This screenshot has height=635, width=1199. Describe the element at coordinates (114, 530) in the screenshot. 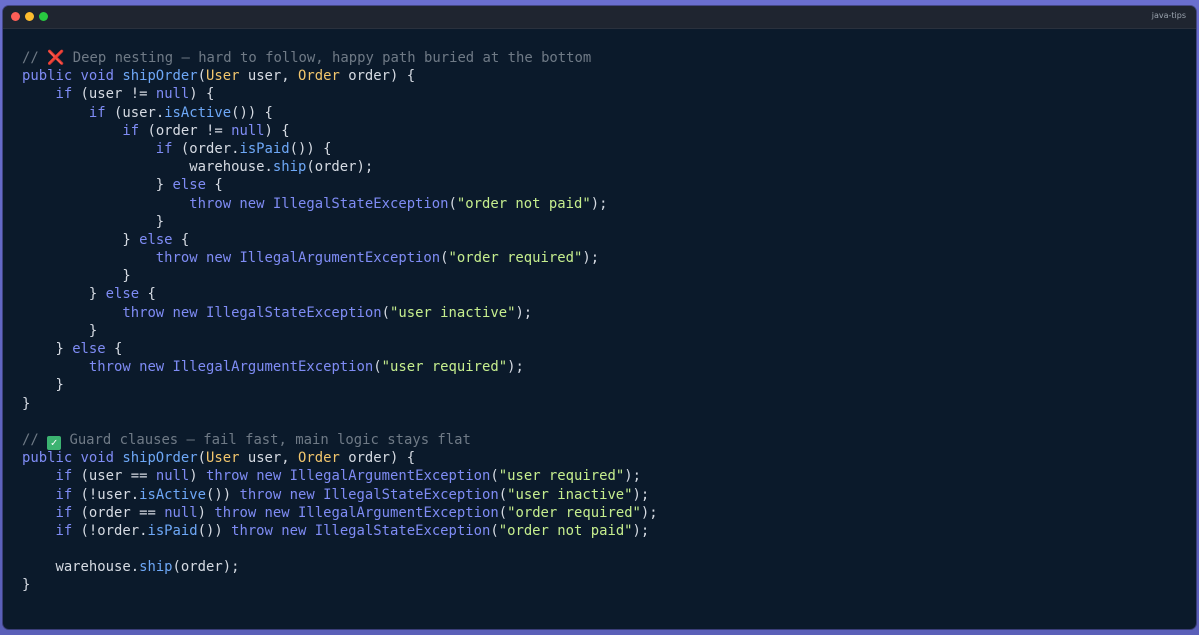

I see `code-token: (!order.` at that location.